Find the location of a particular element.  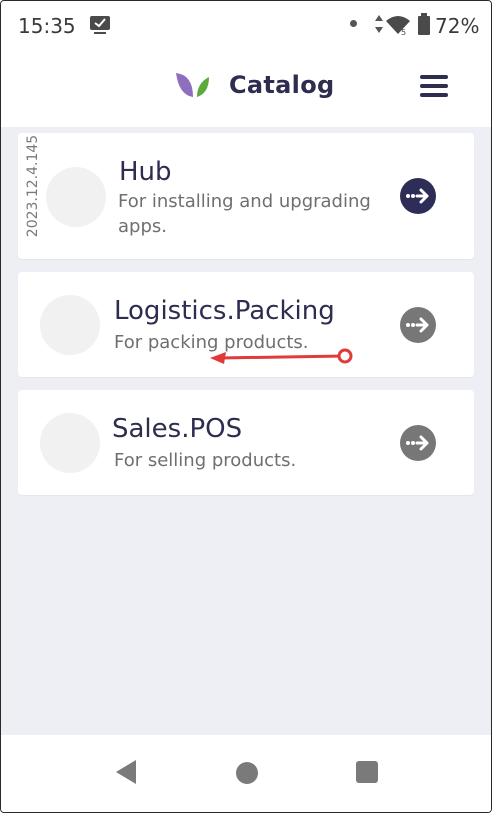

app-description: For installing and upgrading apps. is located at coordinates (244, 214).